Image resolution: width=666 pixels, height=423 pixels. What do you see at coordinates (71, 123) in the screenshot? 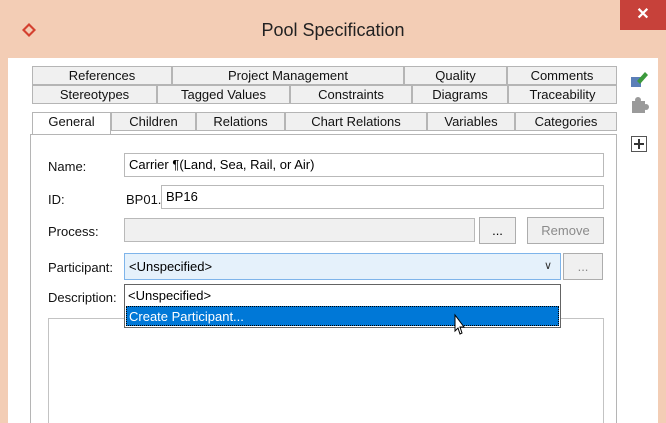
I see `tab-general: General` at bounding box center [71, 123].